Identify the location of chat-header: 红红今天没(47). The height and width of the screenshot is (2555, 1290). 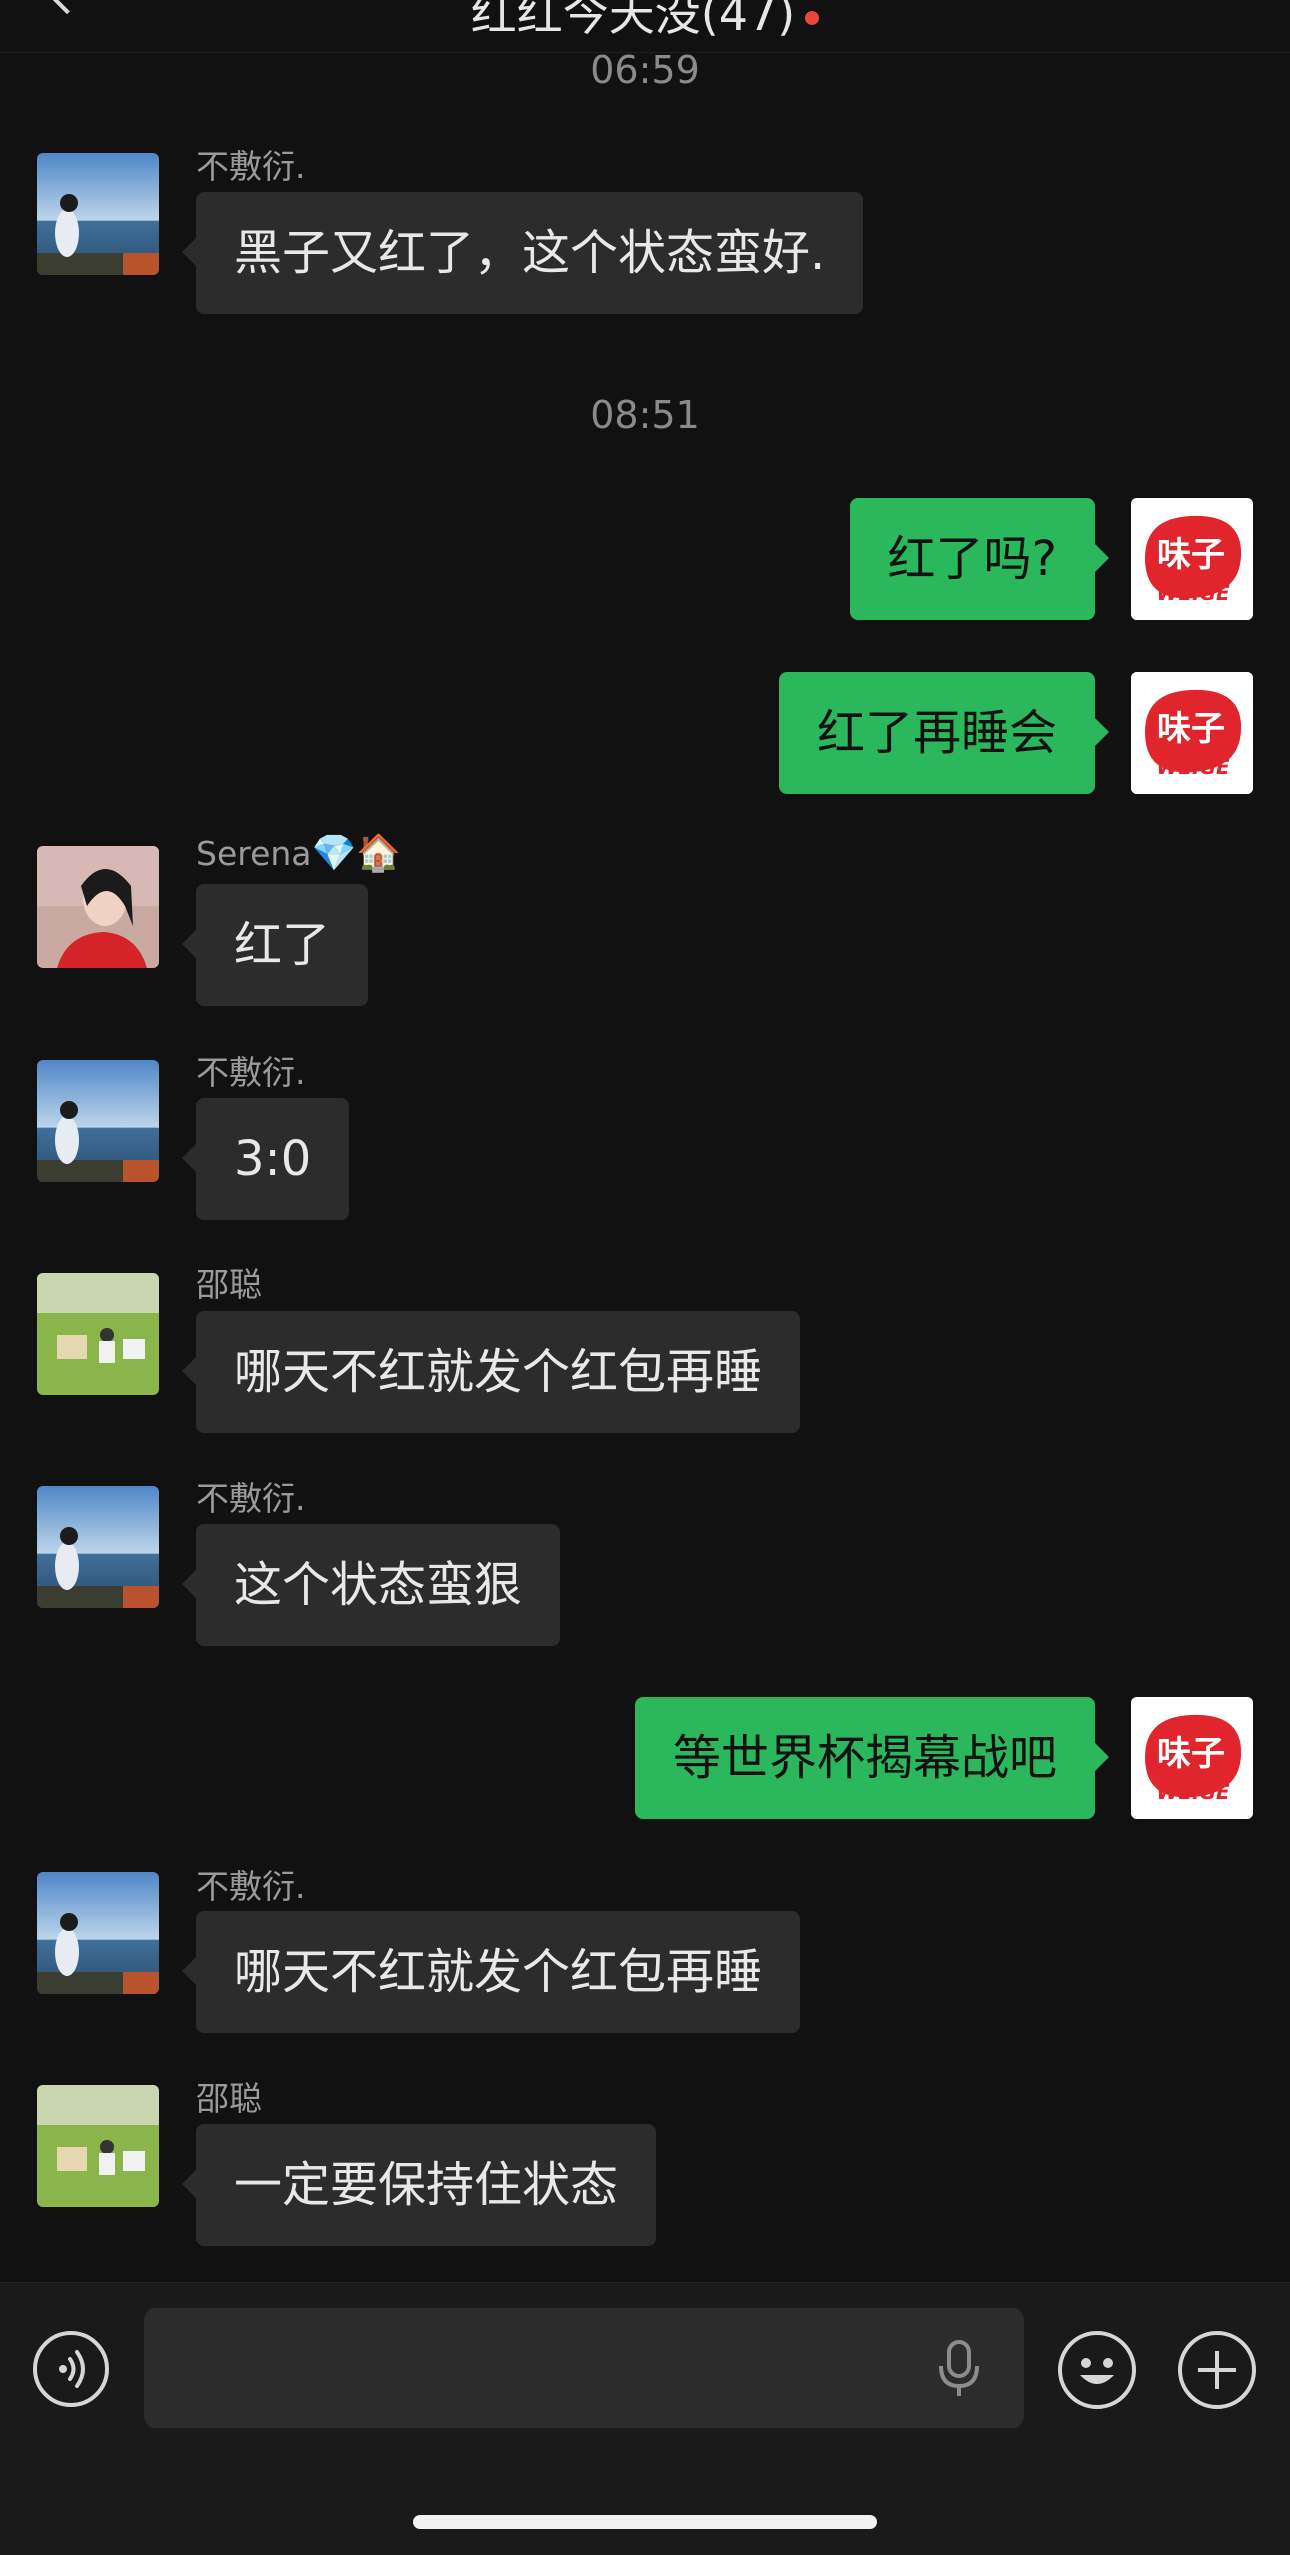
(645, 26).